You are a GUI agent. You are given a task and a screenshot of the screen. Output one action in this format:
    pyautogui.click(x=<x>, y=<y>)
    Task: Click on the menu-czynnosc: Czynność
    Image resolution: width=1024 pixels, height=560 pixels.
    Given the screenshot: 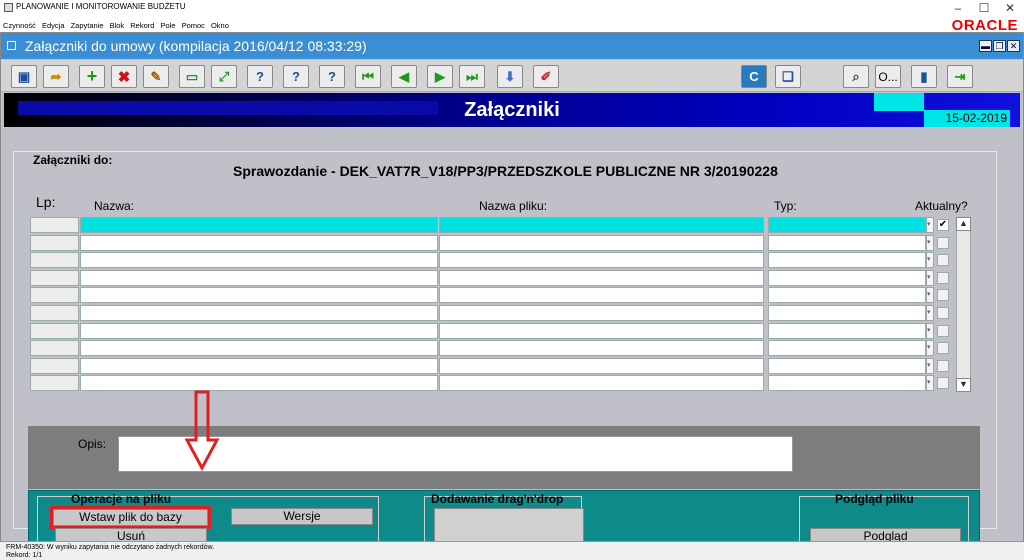 What is the action you would take?
    pyautogui.click(x=19, y=25)
    